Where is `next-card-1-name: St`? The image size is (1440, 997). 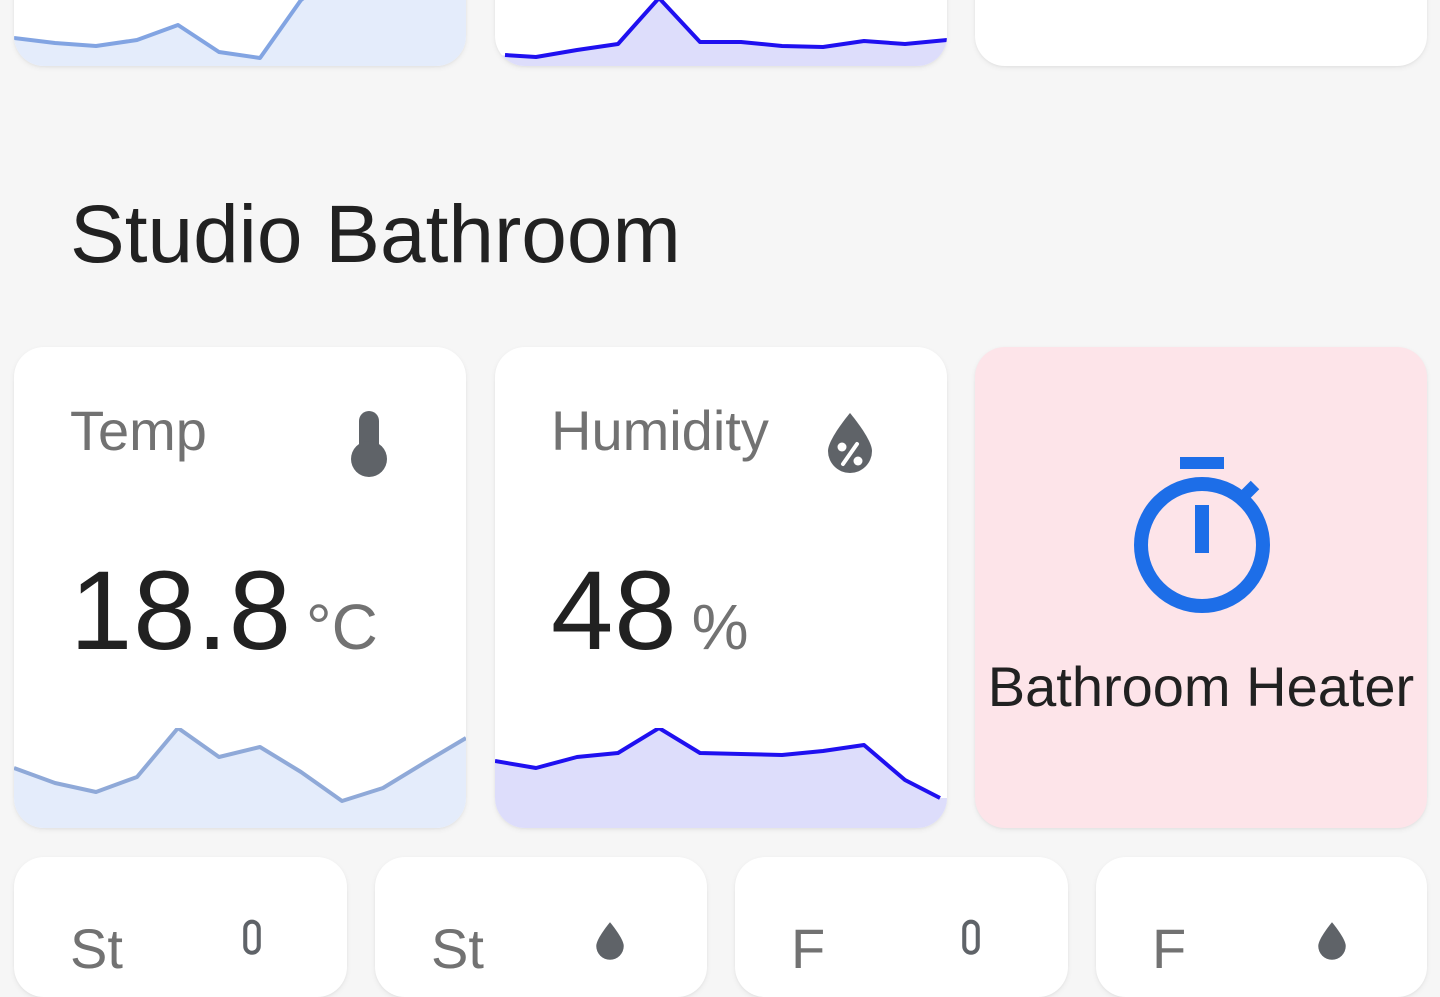
next-card-1-name: St is located at coordinates (96, 948).